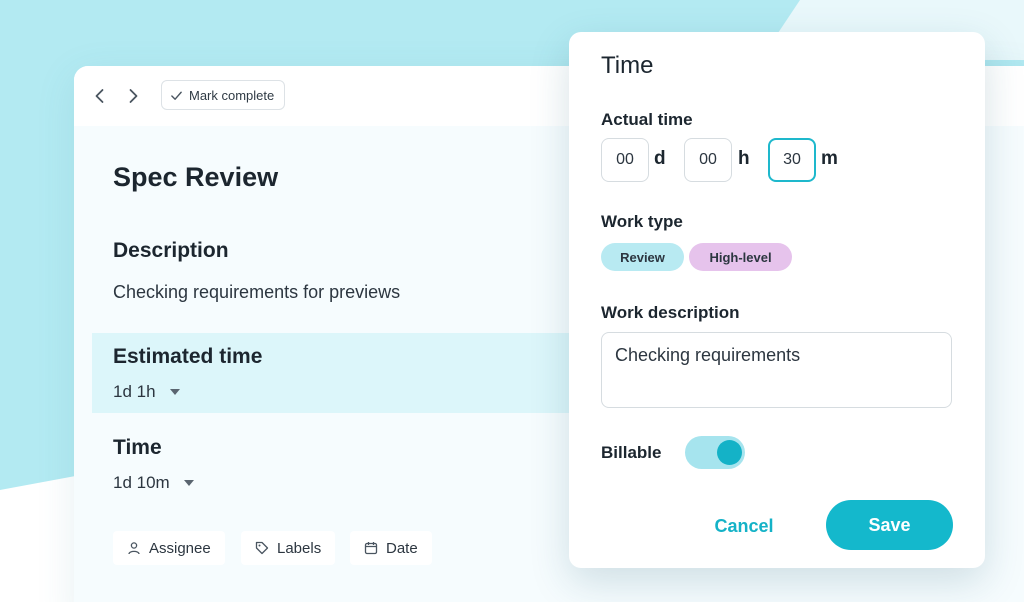 The height and width of the screenshot is (602, 1024). What do you see at coordinates (631, 452) in the screenshot?
I see `billable-label: Billable` at bounding box center [631, 452].